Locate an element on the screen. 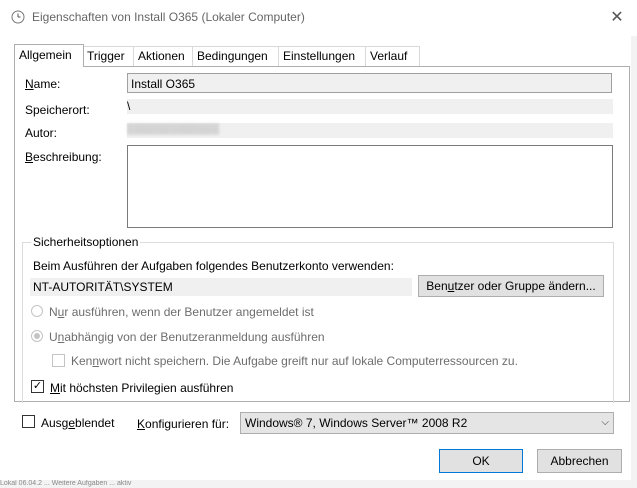  author-value: ▒▒▒▒▒▒▒▒▒▒▒▒▒ is located at coordinates (173, 129).